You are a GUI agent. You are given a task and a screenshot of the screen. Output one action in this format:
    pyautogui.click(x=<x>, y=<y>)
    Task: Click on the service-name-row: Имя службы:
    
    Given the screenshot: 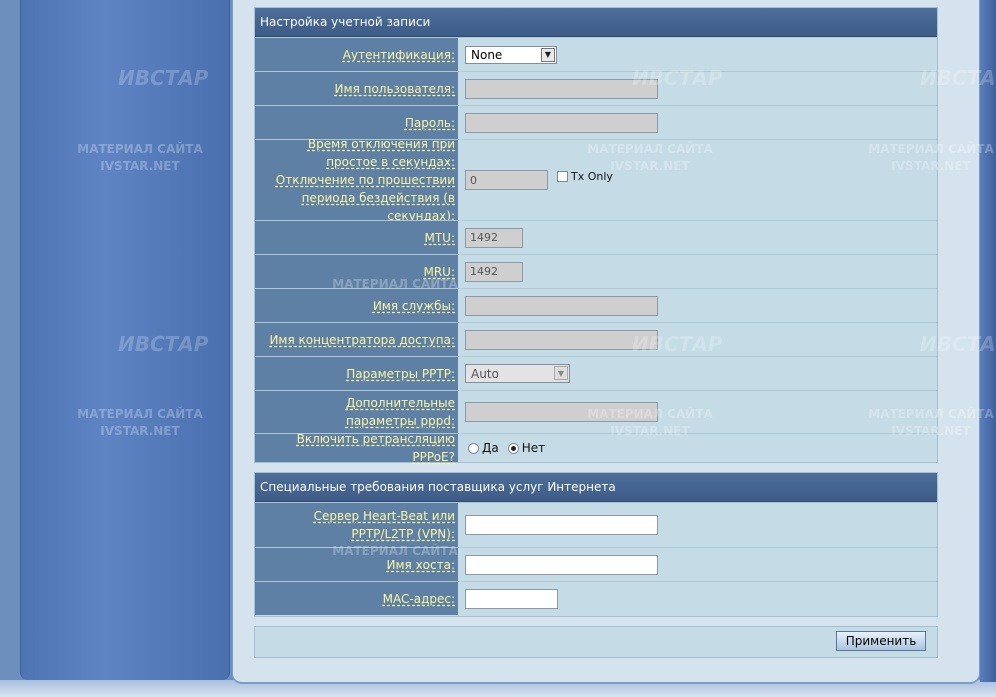 What is the action you would take?
    pyautogui.click(x=596, y=305)
    